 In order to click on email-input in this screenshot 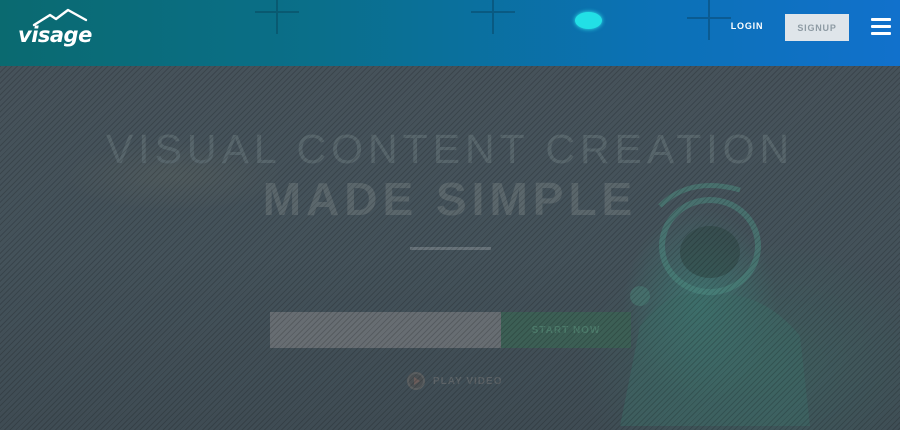, I will do `click(385, 330)`.